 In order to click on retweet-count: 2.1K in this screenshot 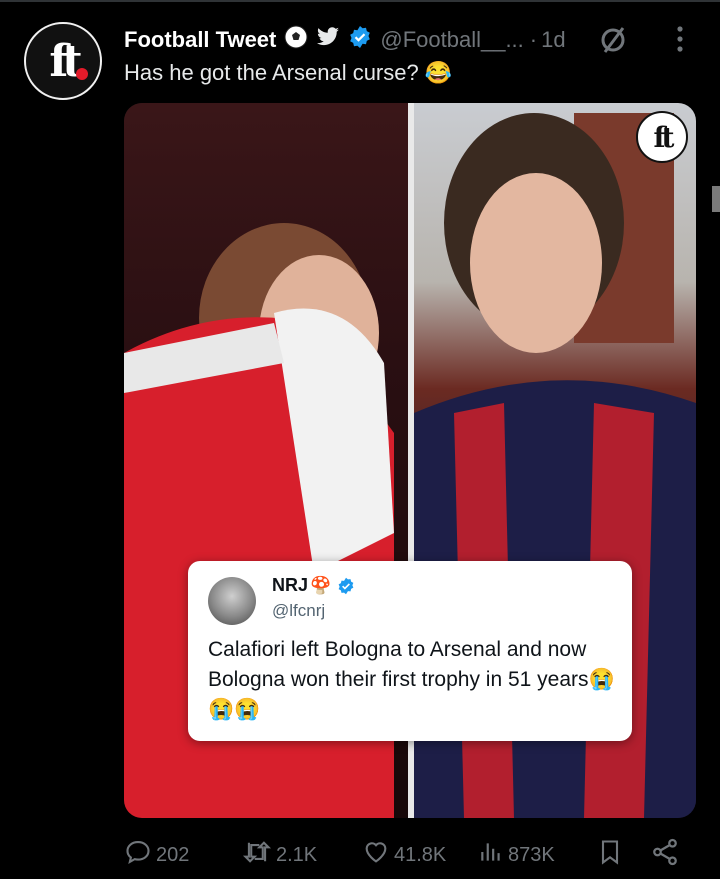, I will do `click(297, 854)`.